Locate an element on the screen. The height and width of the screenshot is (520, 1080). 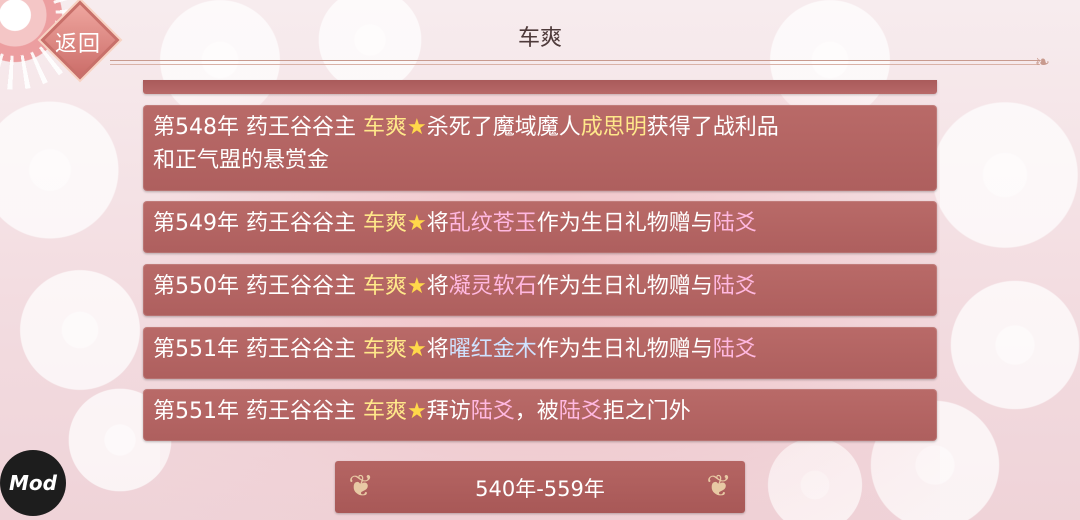
entry-text: 和正气盟的悬赏金 is located at coordinates (241, 160).